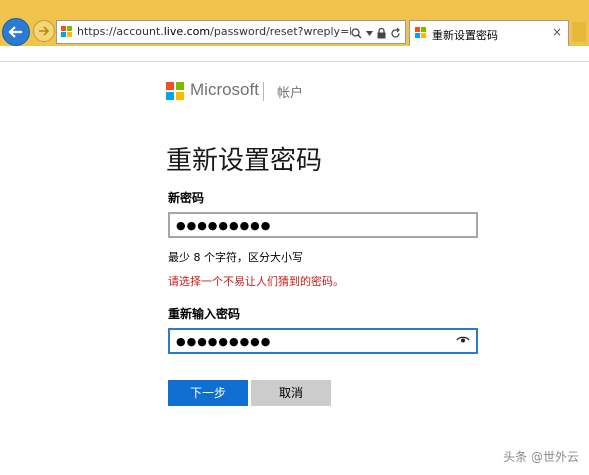  I want to click on arrow-right-icon, so click(44, 31).